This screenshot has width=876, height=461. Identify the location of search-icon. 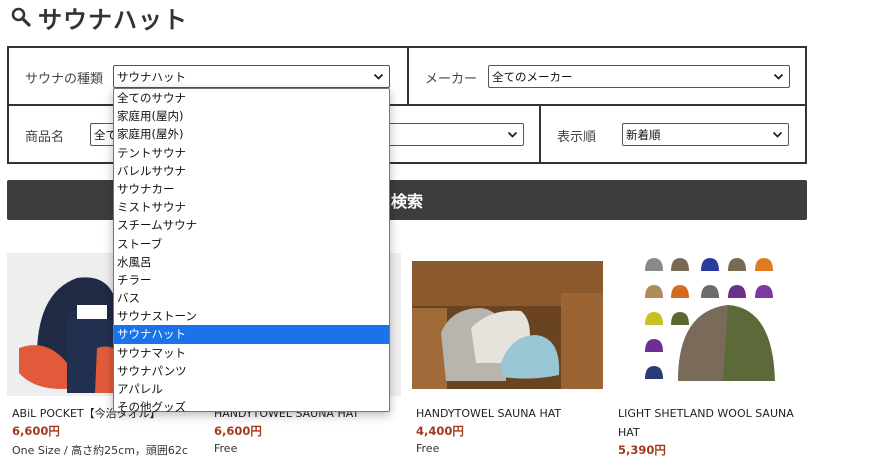
(21, 17).